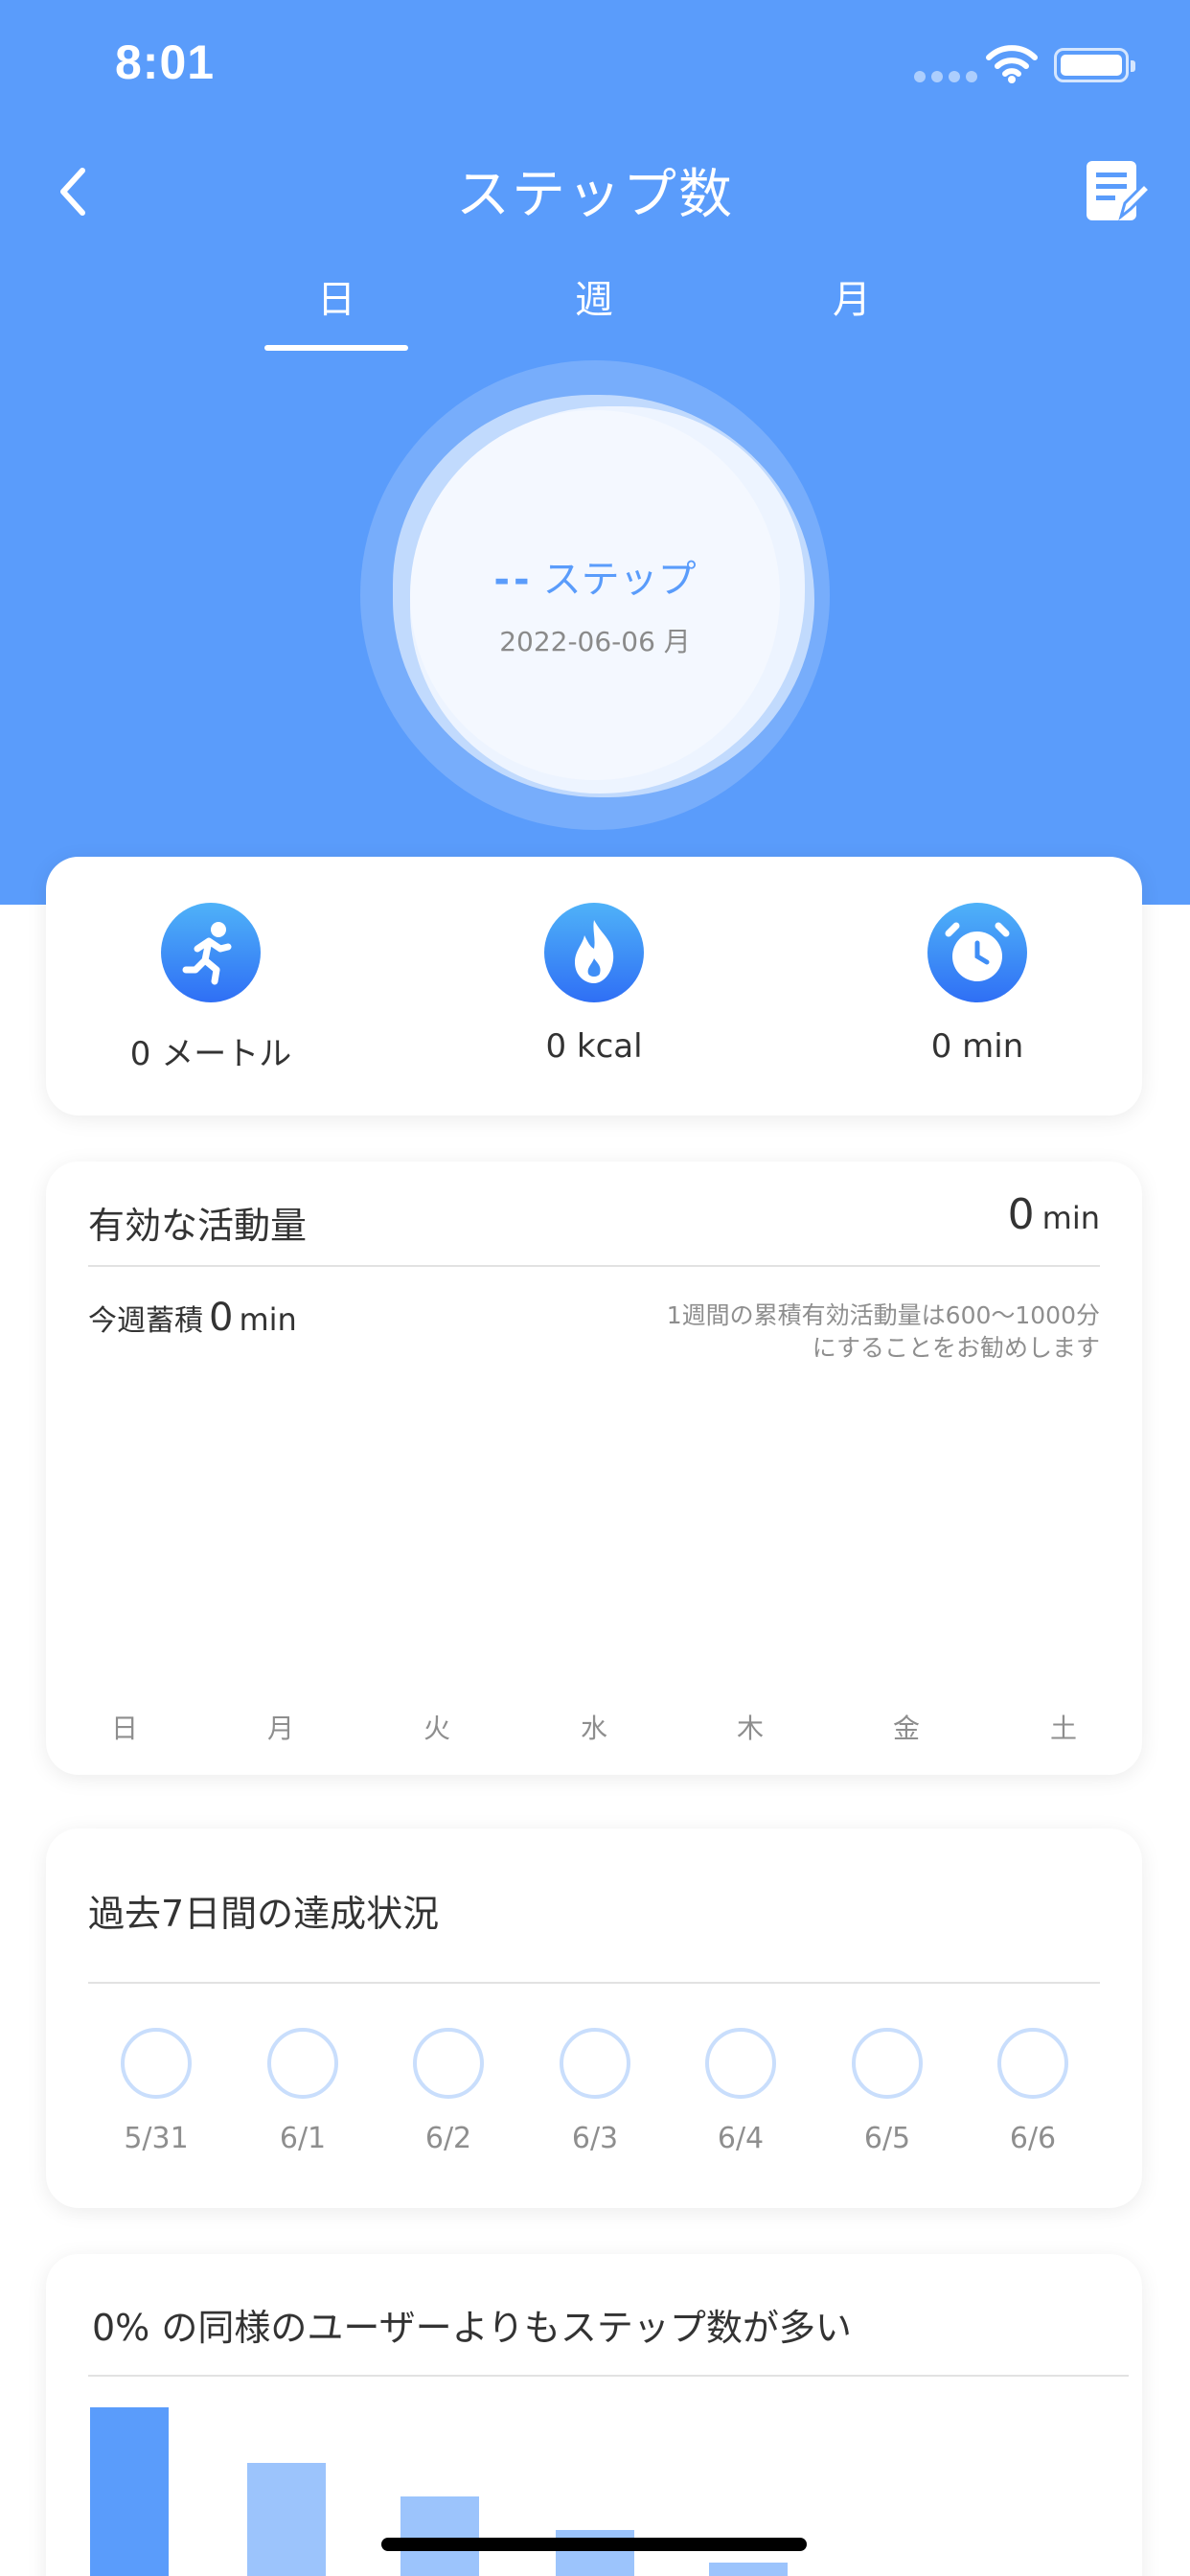 The width and height of the screenshot is (1190, 2576). Describe the element at coordinates (166, 62) in the screenshot. I see `status-time: 8:01` at that location.